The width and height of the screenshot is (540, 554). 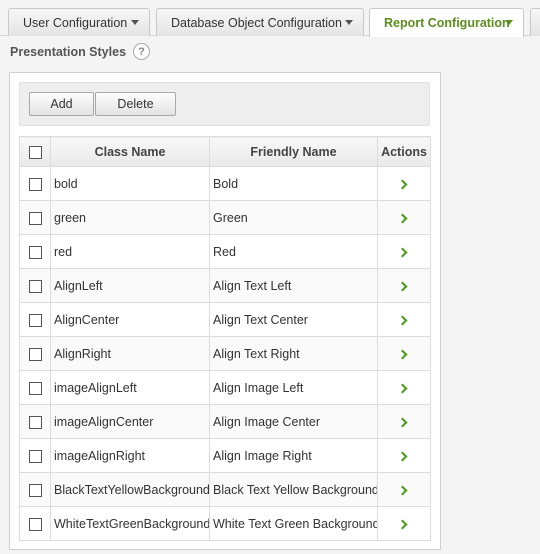 I want to click on select-all-cell, so click(x=35, y=151).